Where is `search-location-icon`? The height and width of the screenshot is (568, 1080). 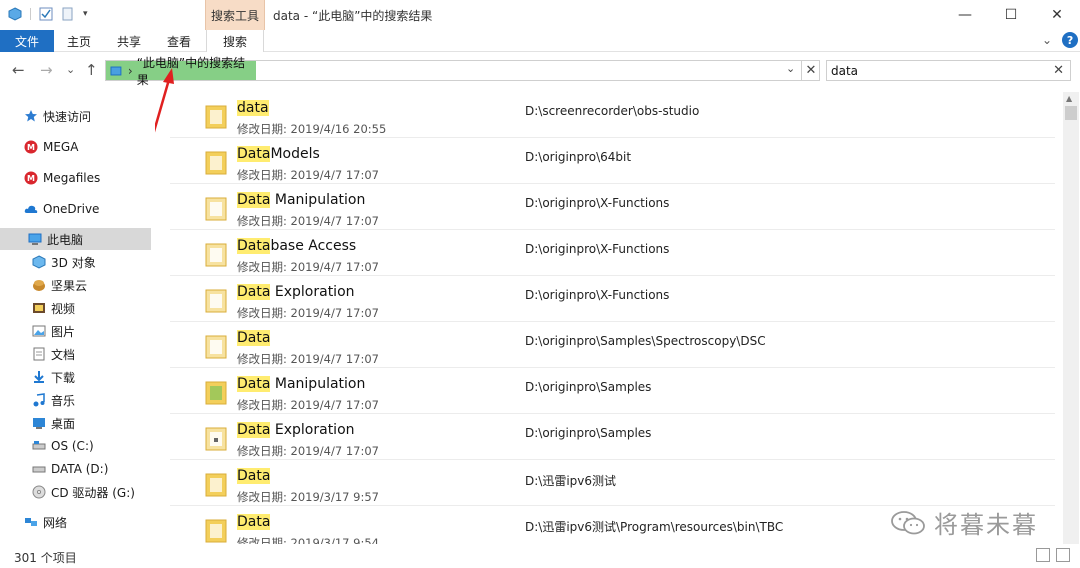
search-location-icon is located at coordinates (116, 70).